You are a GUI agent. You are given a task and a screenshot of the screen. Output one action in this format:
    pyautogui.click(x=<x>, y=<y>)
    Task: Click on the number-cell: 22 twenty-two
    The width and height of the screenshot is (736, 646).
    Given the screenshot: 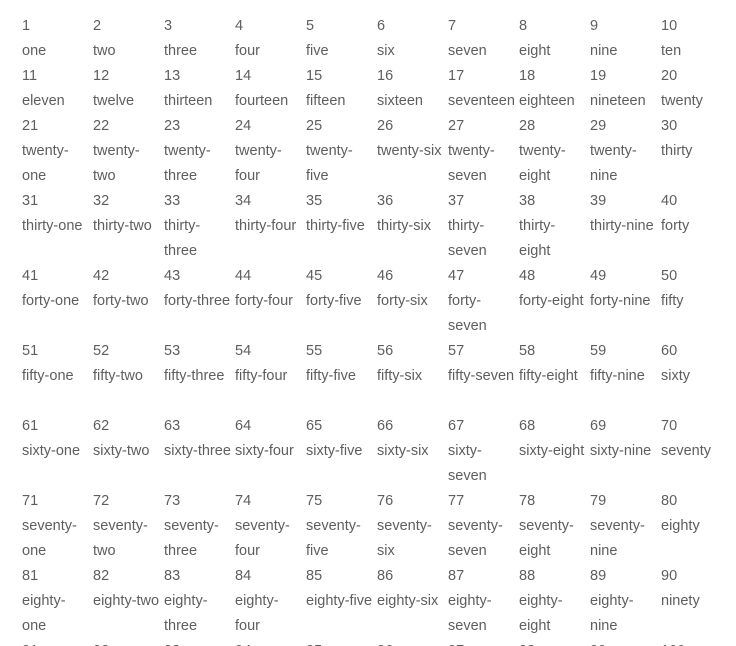 What is the action you would take?
    pyautogui.click(x=128, y=151)
    